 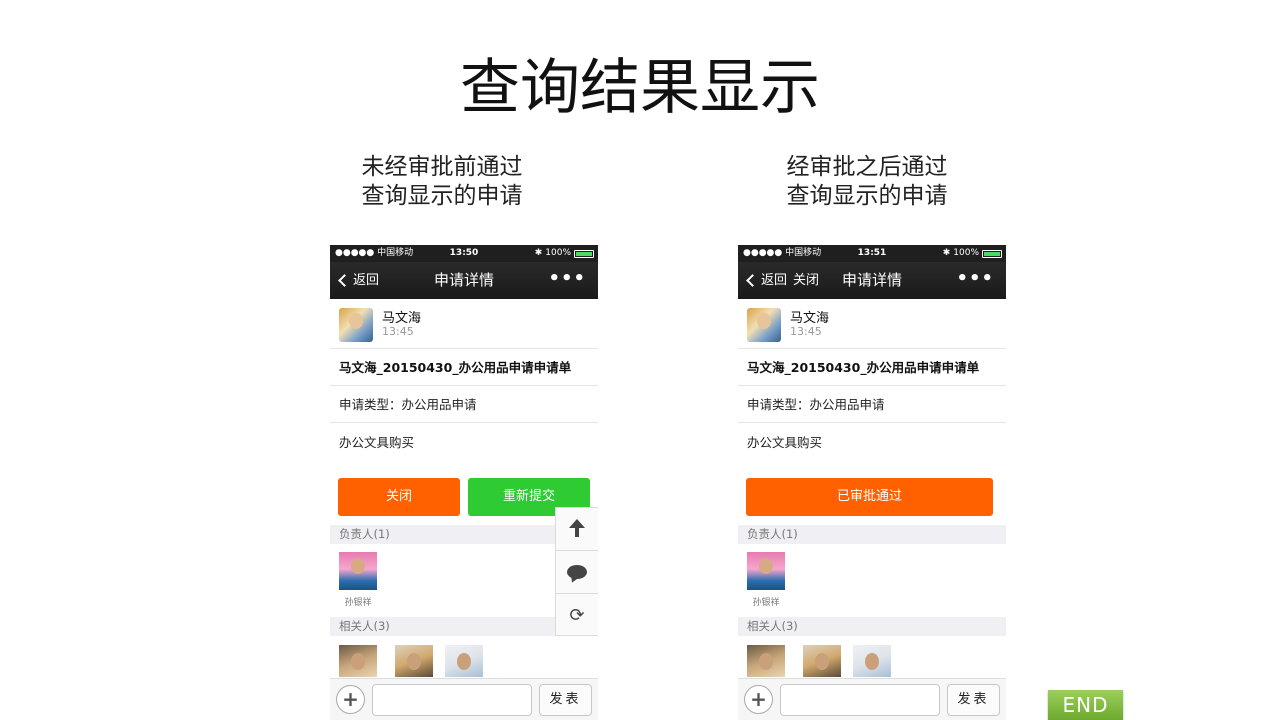 I want to click on approved-status-button: 已审批通过, so click(x=869, y=497).